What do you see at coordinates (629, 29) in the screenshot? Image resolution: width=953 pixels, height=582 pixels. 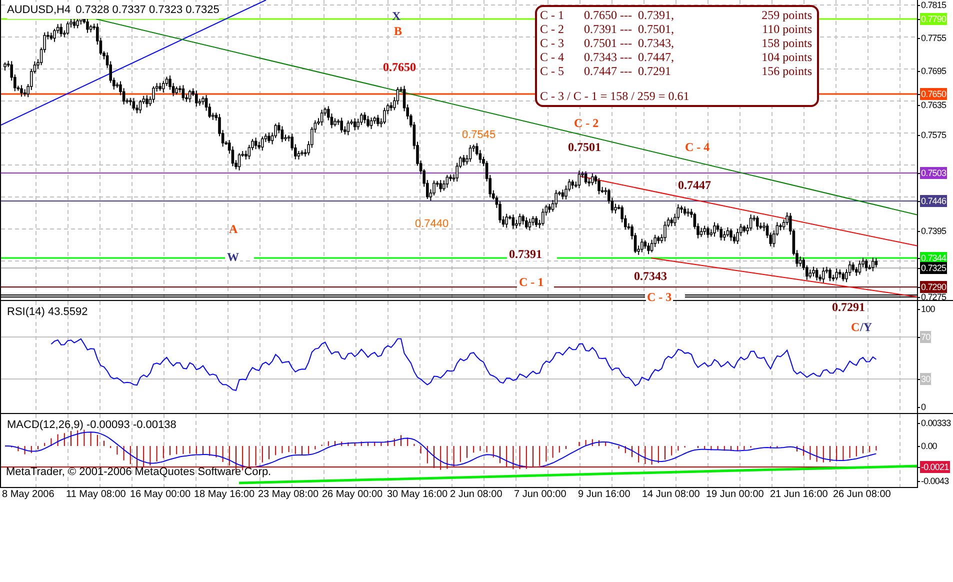 I see `price-range: 0.7391 --- 0.7501,` at bounding box center [629, 29].